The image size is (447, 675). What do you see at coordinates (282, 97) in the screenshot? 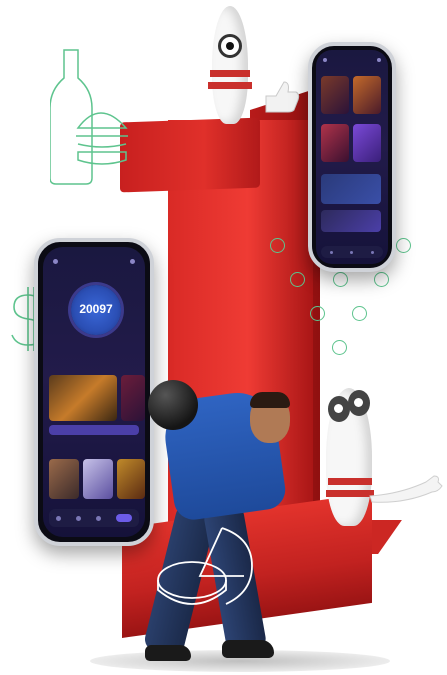
I see `thumbs-up-icon` at bounding box center [282, 97].